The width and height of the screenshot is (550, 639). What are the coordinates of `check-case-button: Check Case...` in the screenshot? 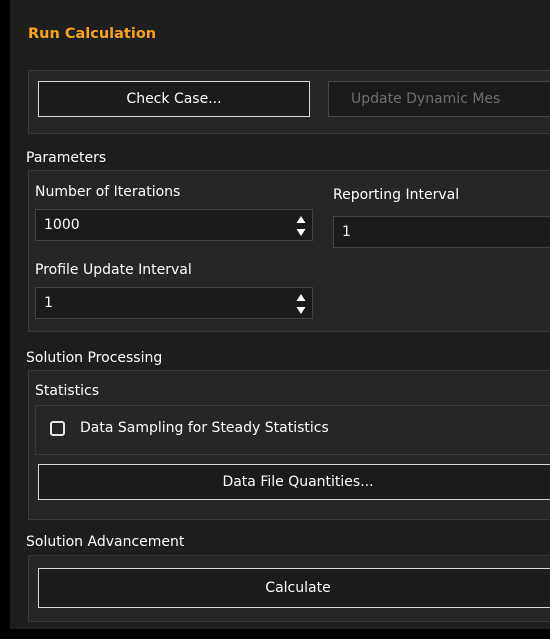 It's located at (174, 99).